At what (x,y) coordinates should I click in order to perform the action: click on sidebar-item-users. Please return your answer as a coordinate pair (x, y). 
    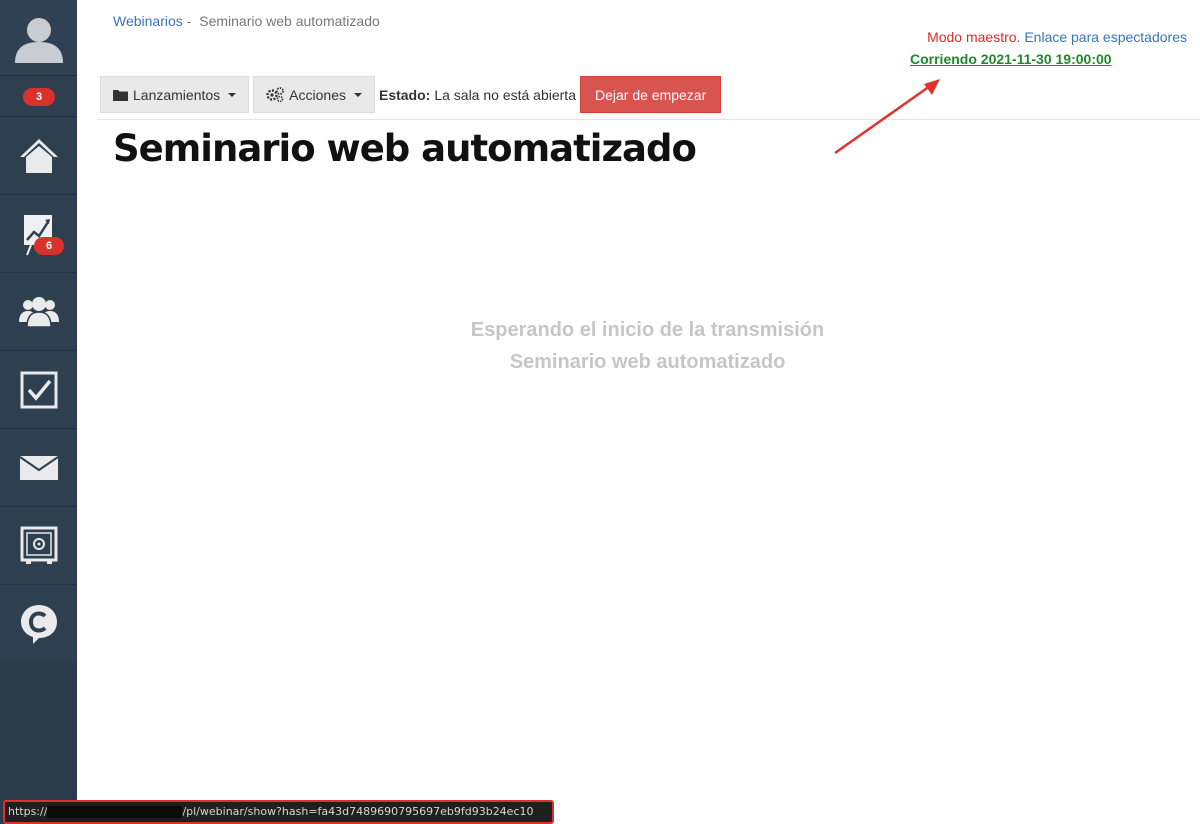
    Looking at the image, I should click on (38, 312).